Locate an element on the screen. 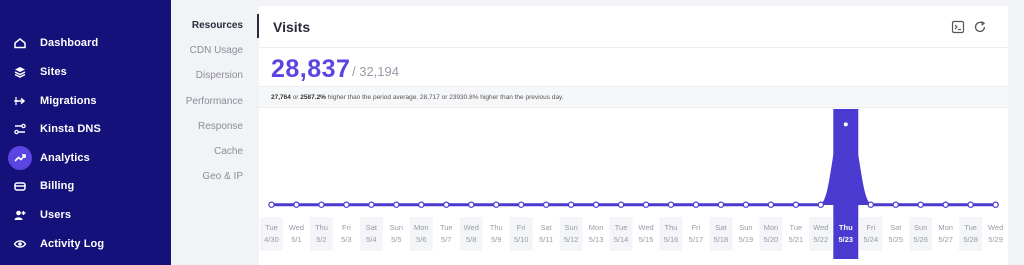  x-tick-date: 5/5 is located at coordinates (396, 239).